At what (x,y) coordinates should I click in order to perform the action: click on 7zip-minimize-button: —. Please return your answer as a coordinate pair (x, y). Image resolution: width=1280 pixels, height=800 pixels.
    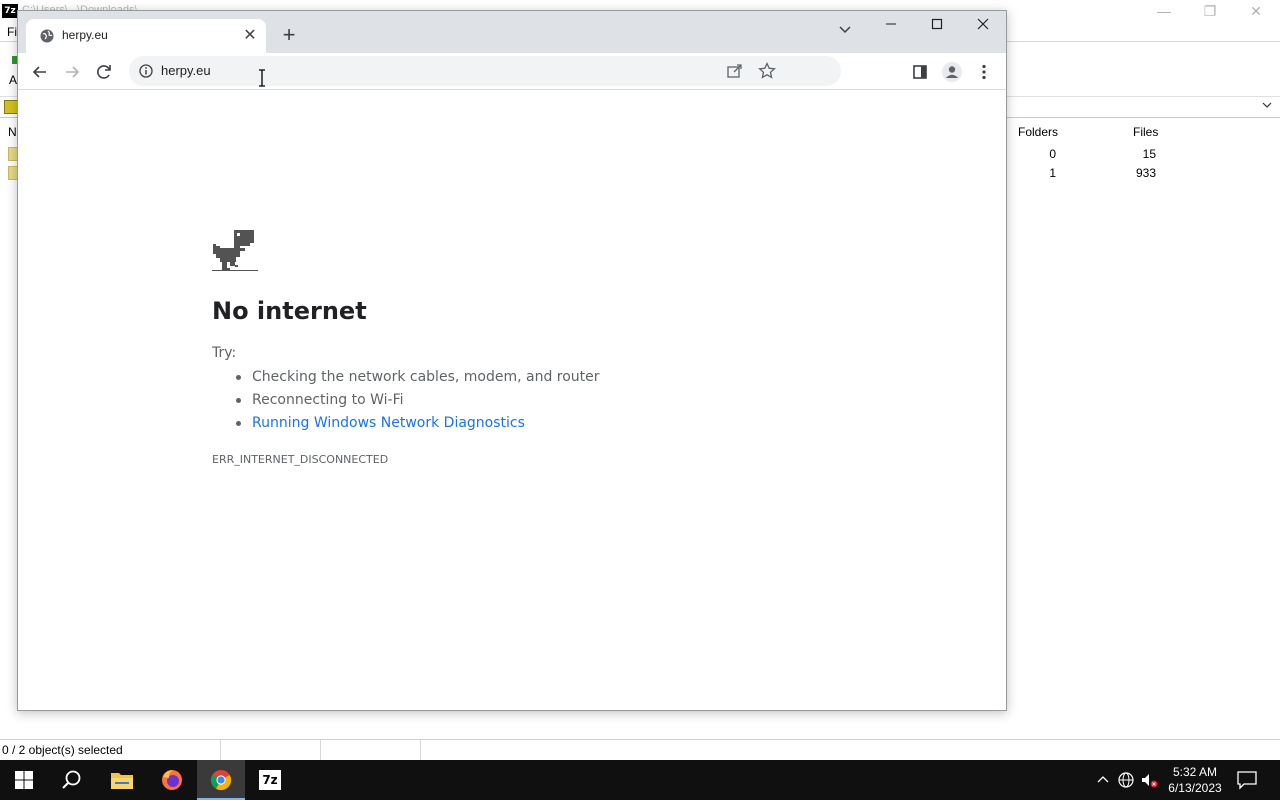
    Looking at the image, I should click on (1164, 11).